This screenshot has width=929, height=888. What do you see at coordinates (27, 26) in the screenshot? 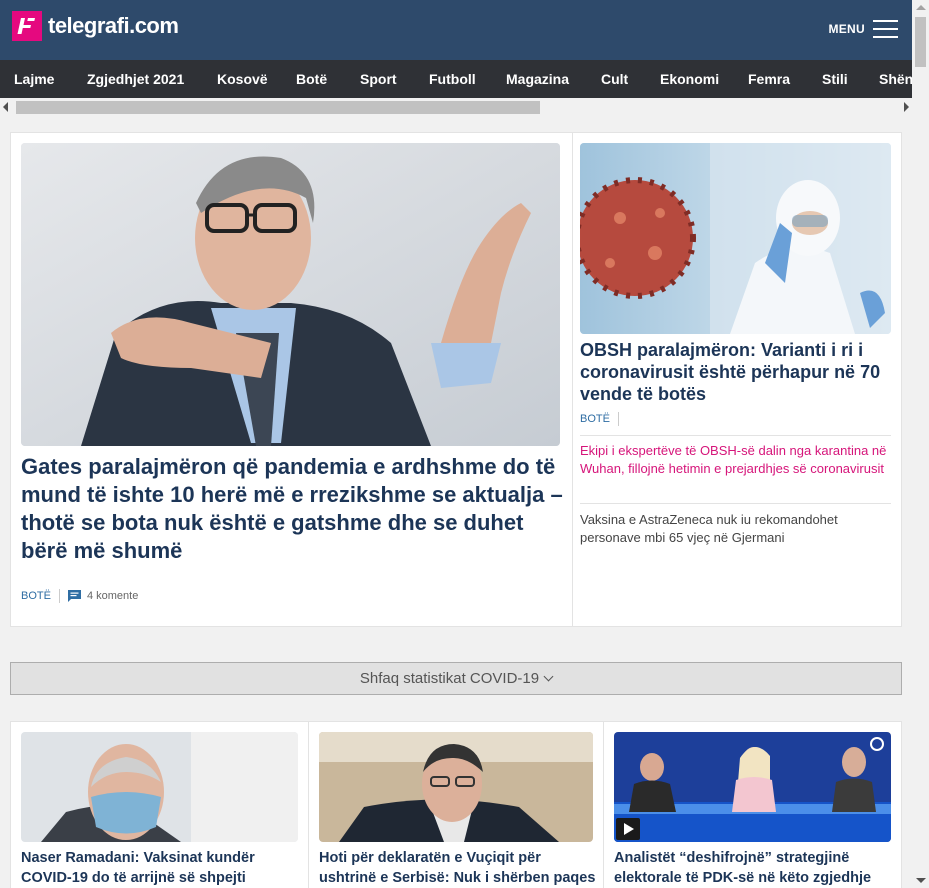
I see `logo-mark-icon` at bounding box center [27, 26].